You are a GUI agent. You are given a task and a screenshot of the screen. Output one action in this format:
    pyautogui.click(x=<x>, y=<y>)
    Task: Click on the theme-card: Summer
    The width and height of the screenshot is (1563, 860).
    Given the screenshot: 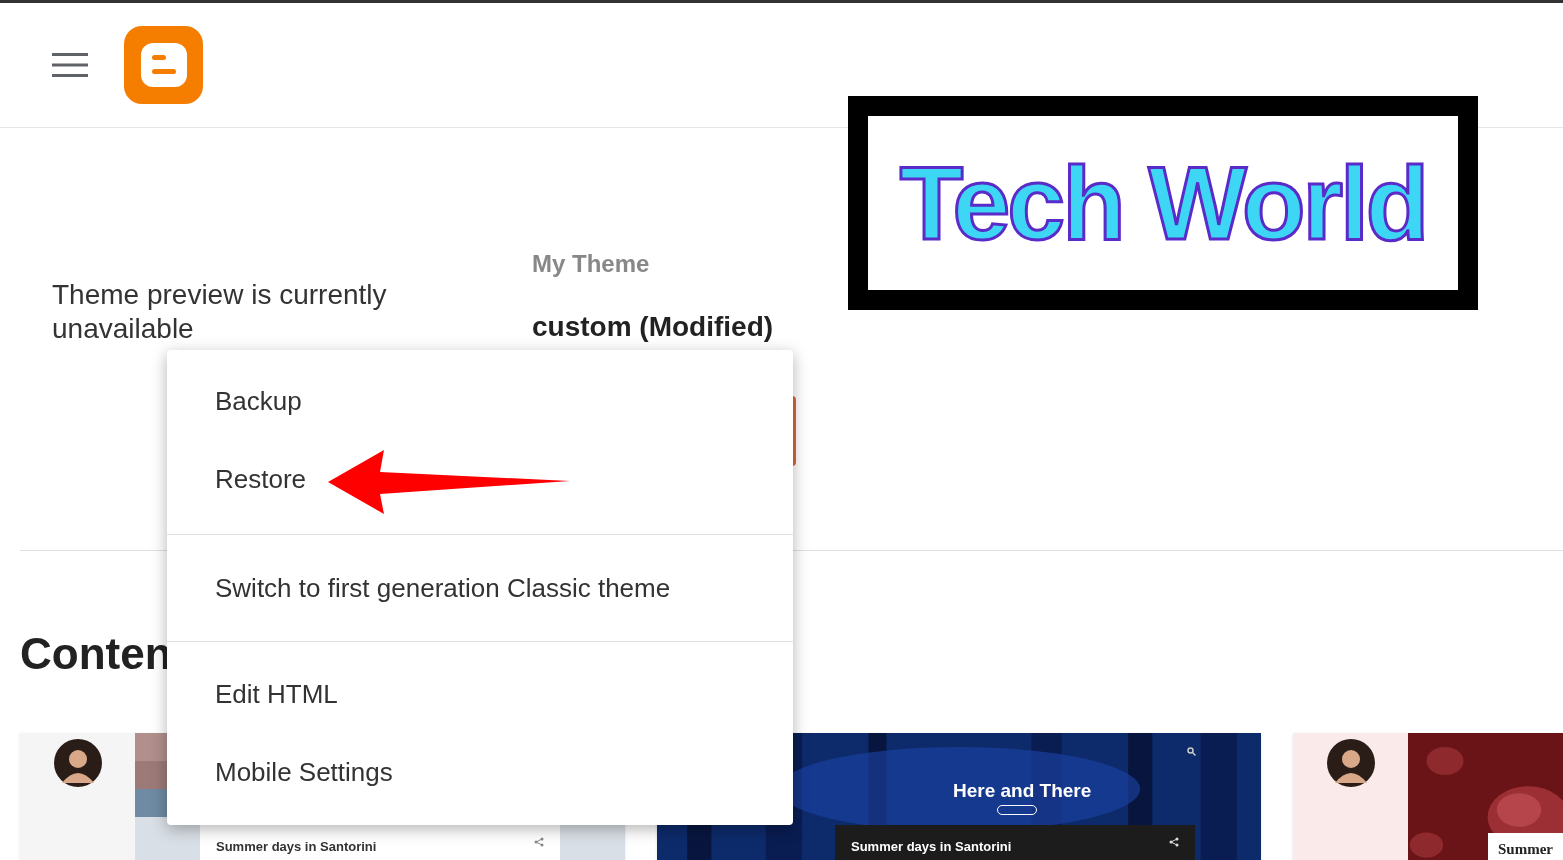 What is the action you would take?
    pyautogui.click(x=1428, y=796)
    